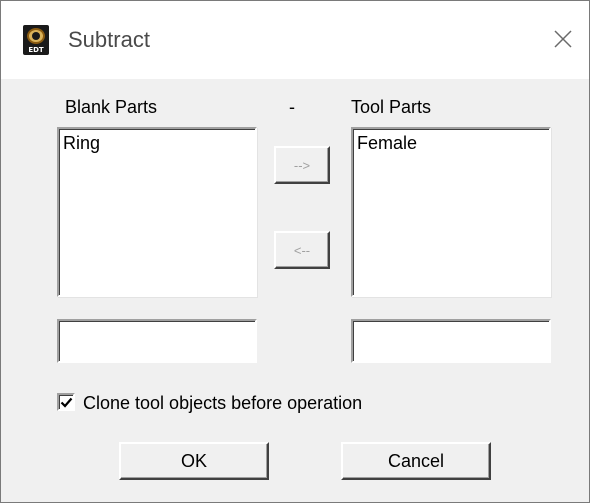 The height and width of the screenshot is (503, 590). What do you see at coordinates (416, 461) in the screenshot?
I see `cancel-button: Cancel` at bounding box center [416, 461].